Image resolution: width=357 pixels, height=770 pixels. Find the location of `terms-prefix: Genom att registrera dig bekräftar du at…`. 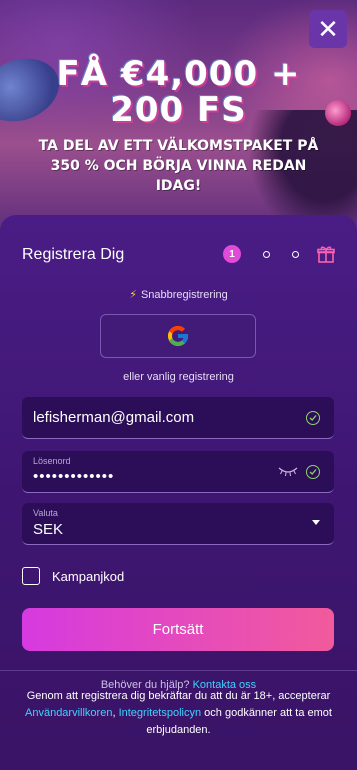

terms-prefix: Genom att registrera dig bekräftar du at… is located at coordinates (178, 696).